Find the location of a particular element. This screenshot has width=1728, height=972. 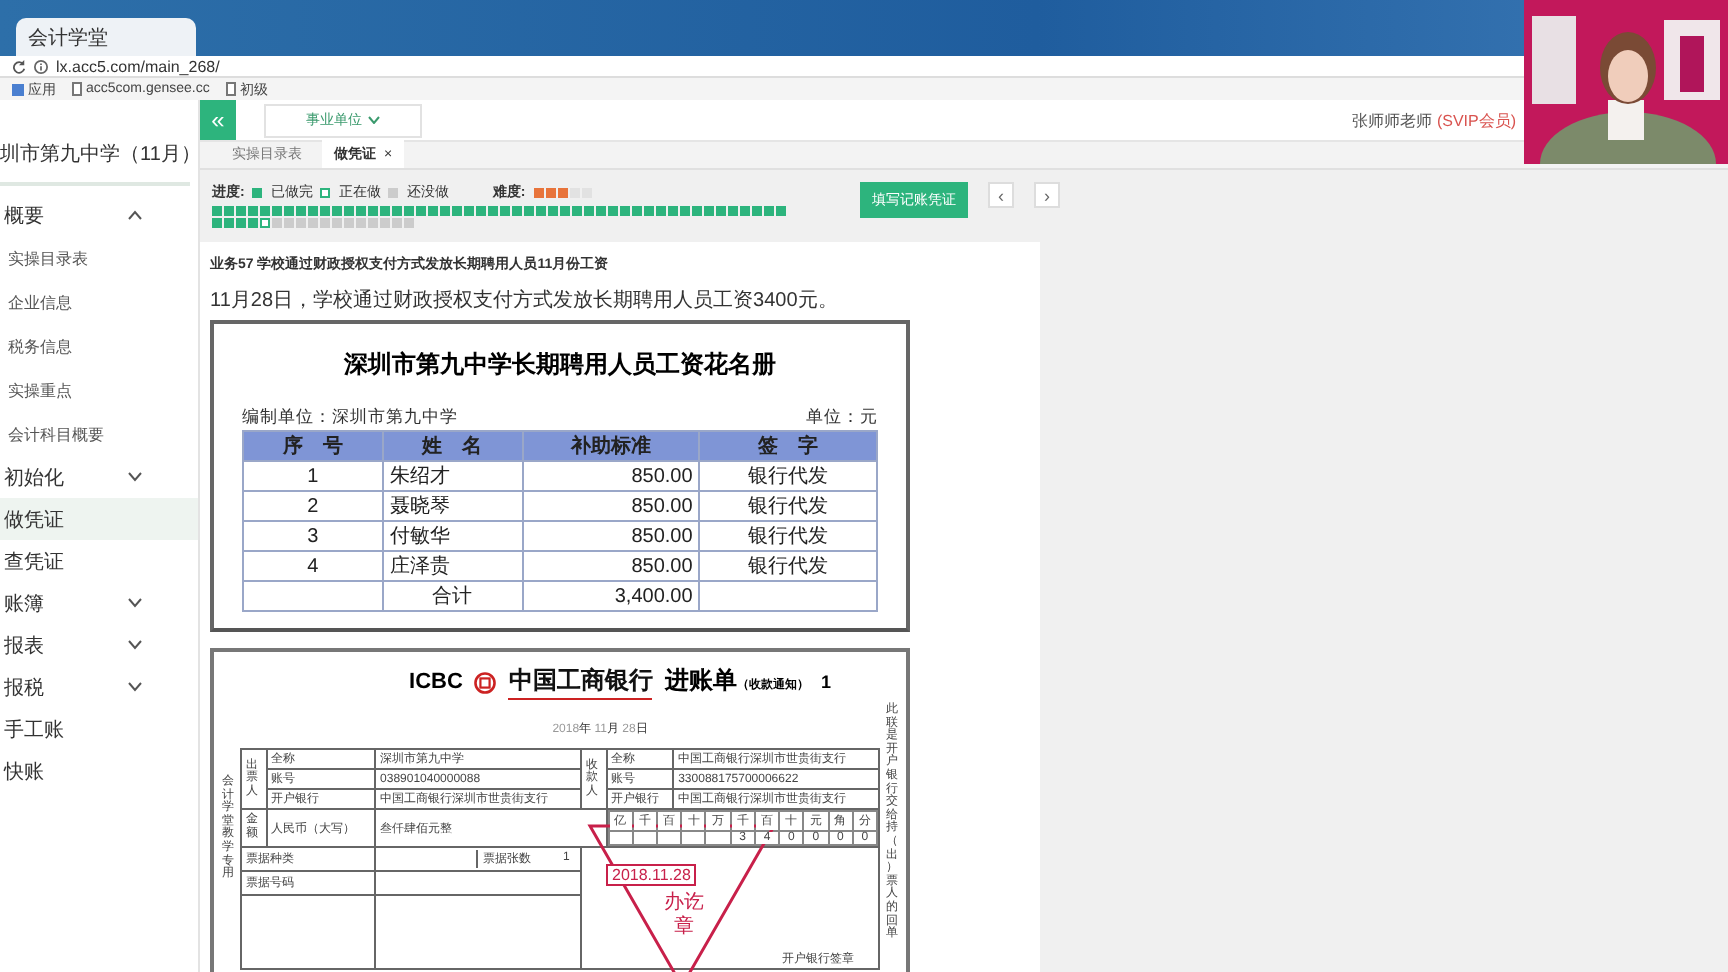

table-cell: 2 is located at coordinates (313, 506).